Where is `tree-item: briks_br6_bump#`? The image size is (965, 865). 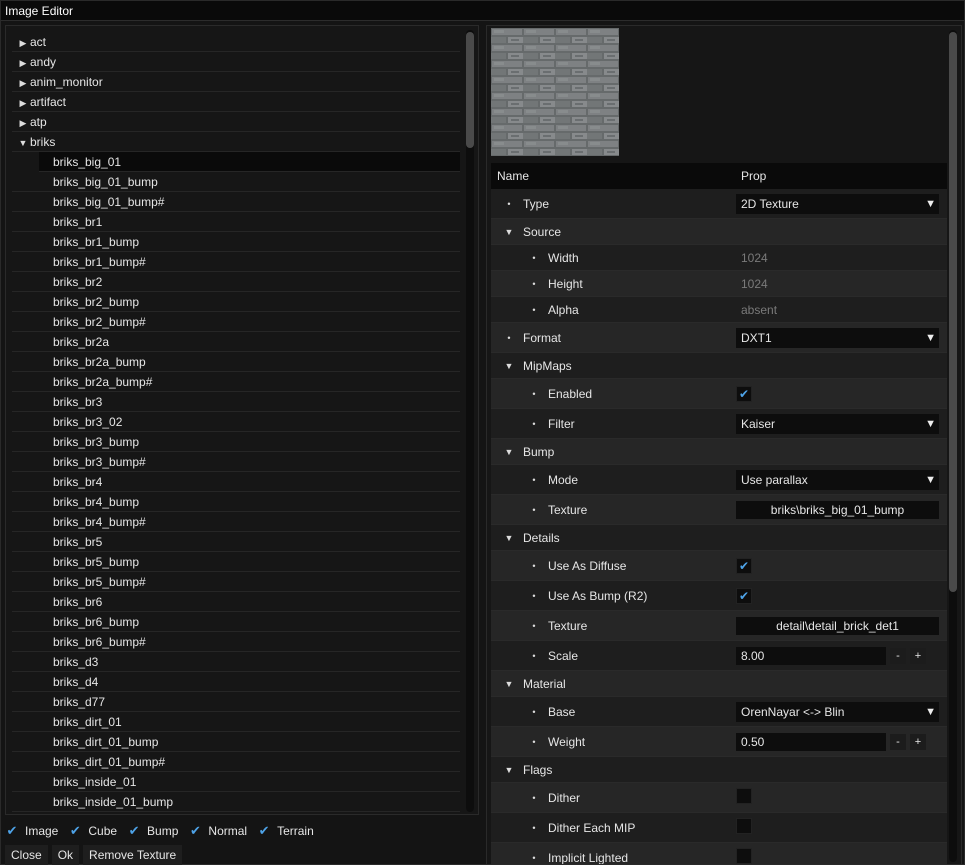 tree-item: briks_br6_bump# is located at coordinates (236, 642).